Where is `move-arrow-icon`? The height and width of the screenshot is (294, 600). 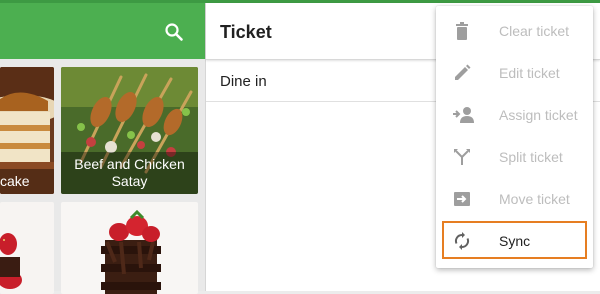 move-arrow-icon is located at coordinates (462, 199).